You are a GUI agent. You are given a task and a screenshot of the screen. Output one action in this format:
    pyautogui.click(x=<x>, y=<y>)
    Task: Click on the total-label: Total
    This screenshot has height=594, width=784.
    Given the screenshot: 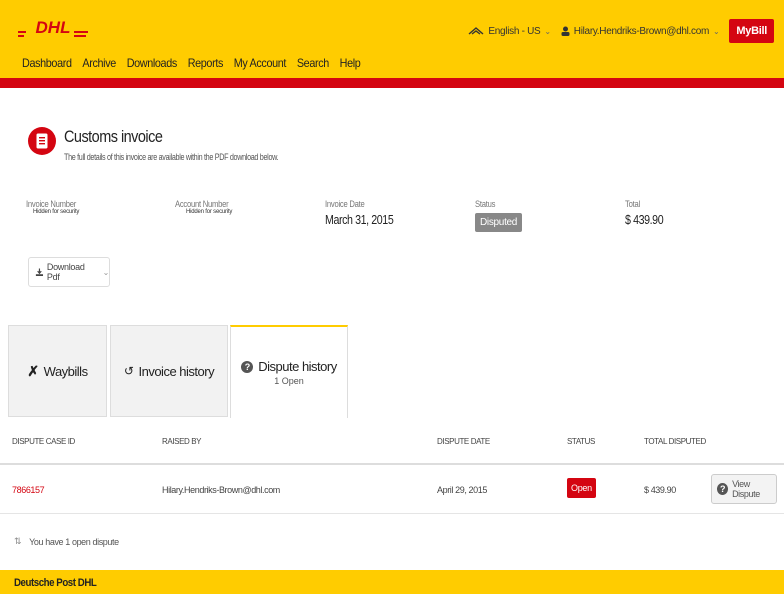 What is the action you would take?
    pyautogui.click(x=632, y=204)
    